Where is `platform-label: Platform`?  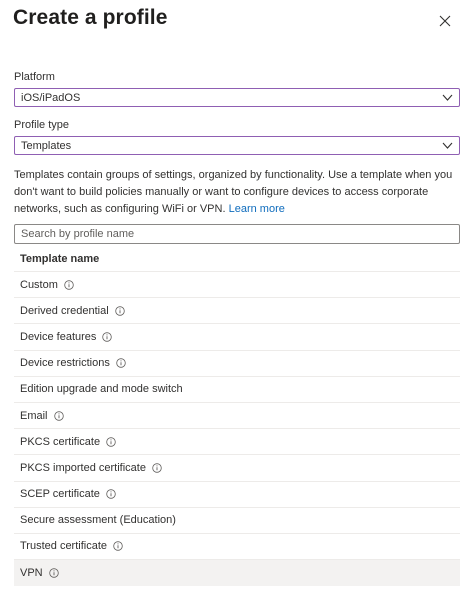
platform-label: Platform is located at coordinates (34, 77).